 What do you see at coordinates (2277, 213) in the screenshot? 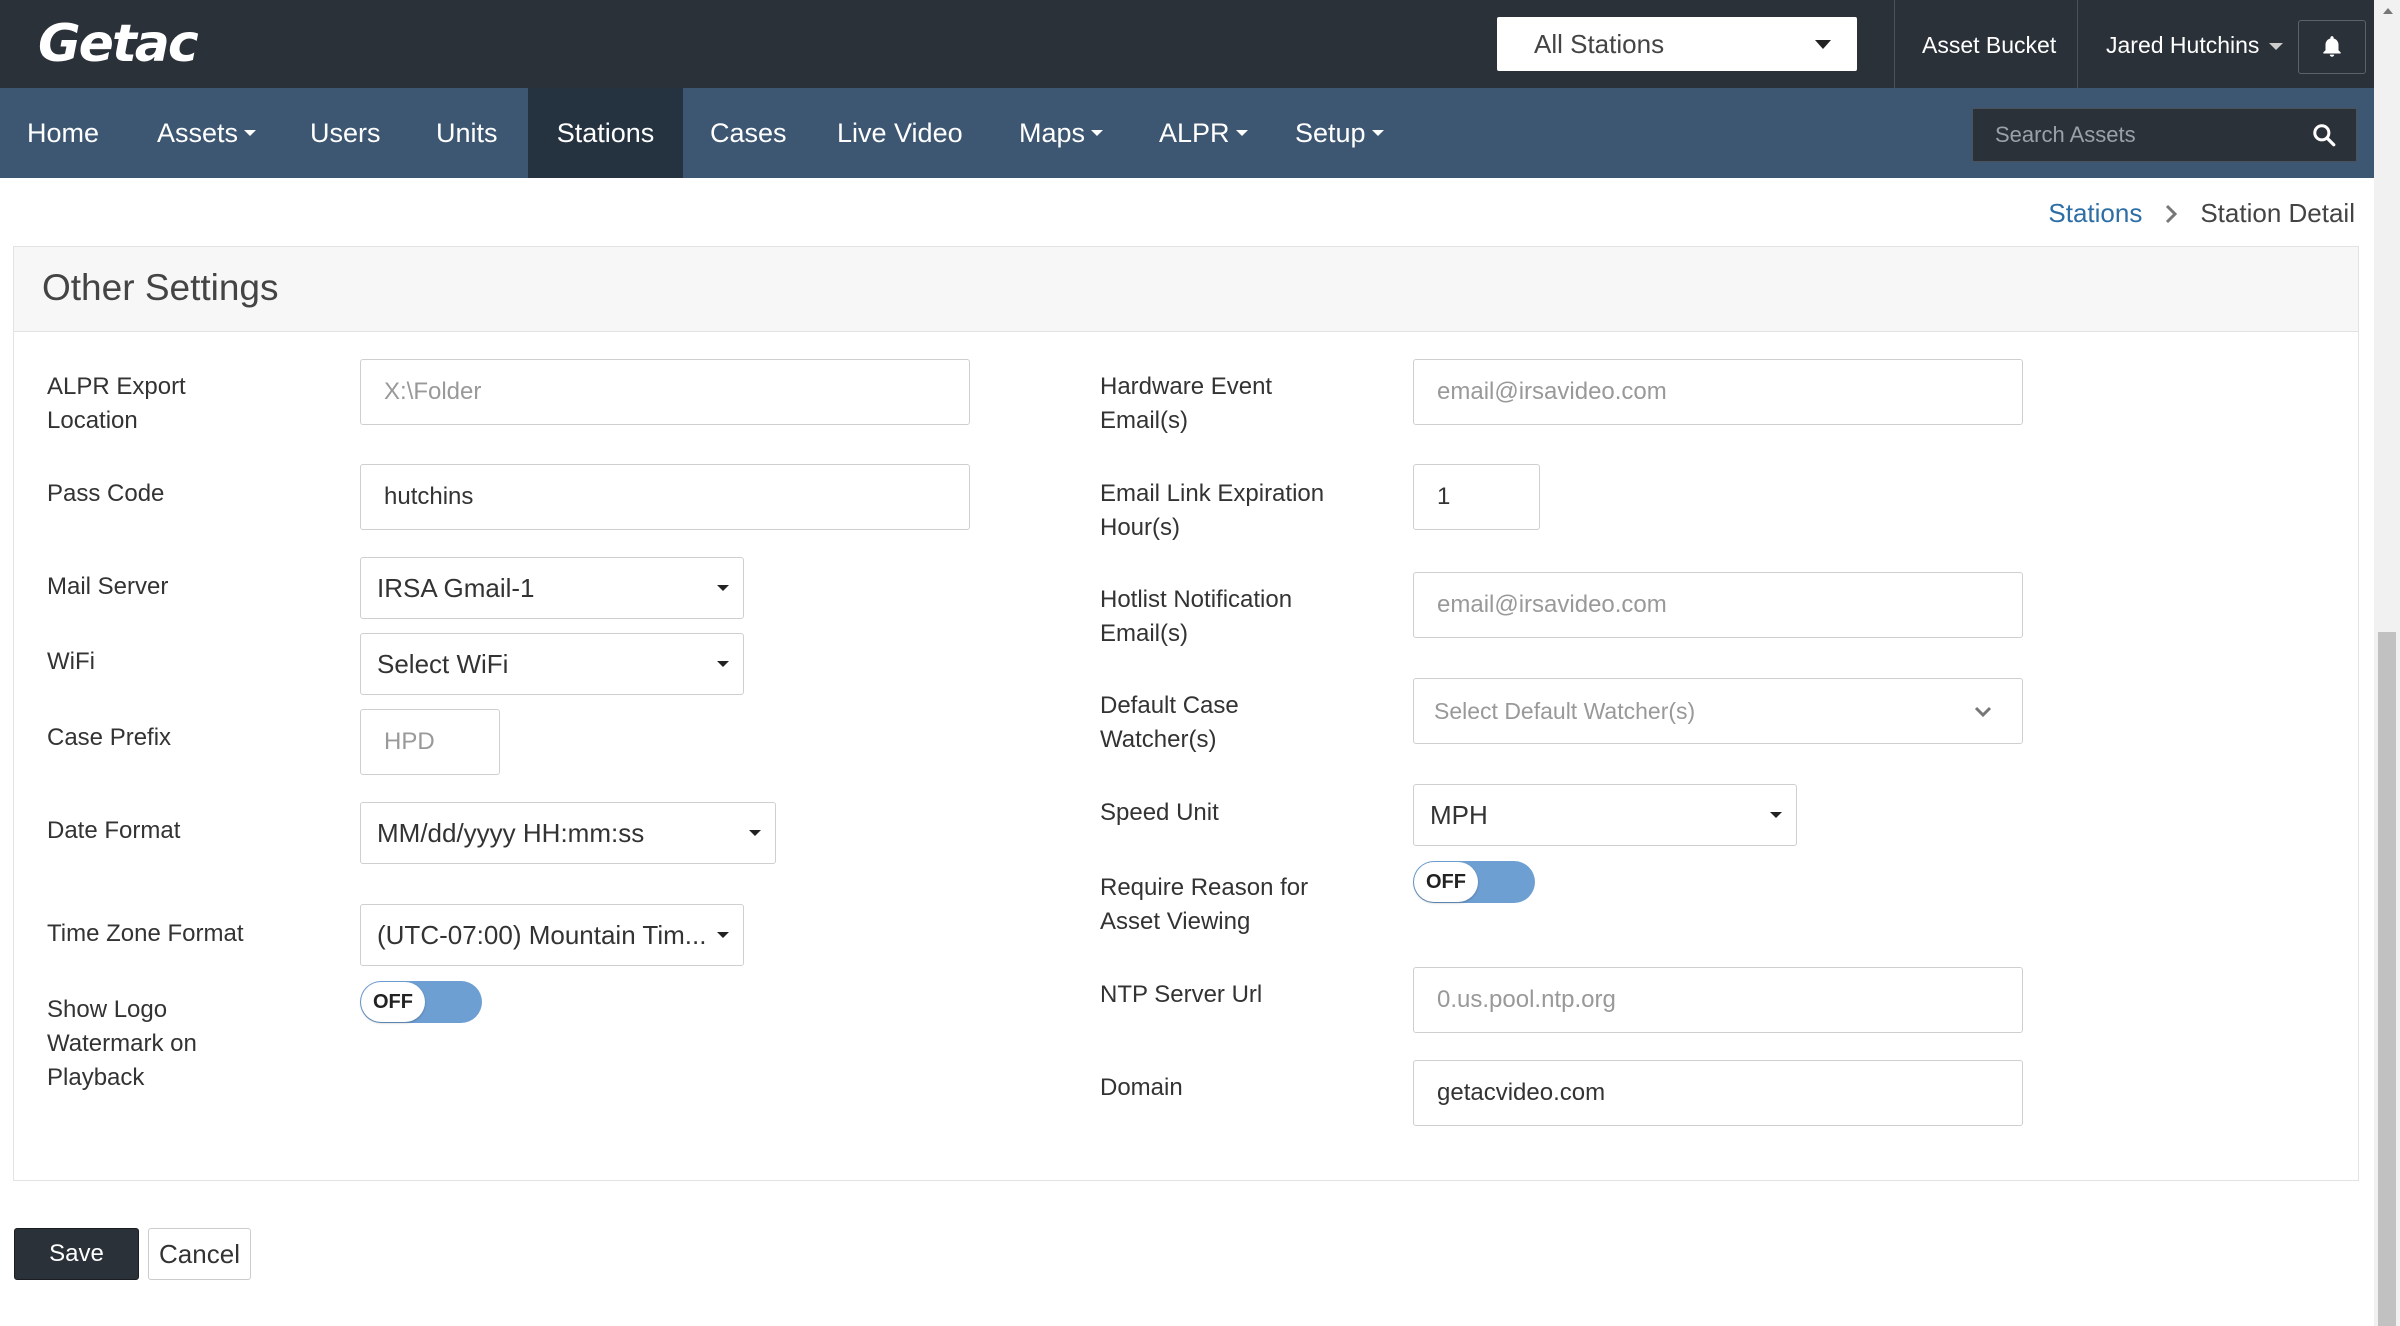
I see `breadcrumb-current: Station Detail` at bounding box center [2277, 213].